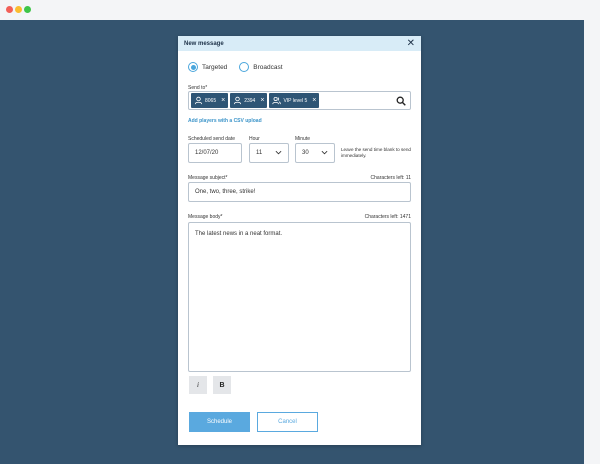  I want to click on audience-radio-group: Targeted Broadcast, so click(241, 67).